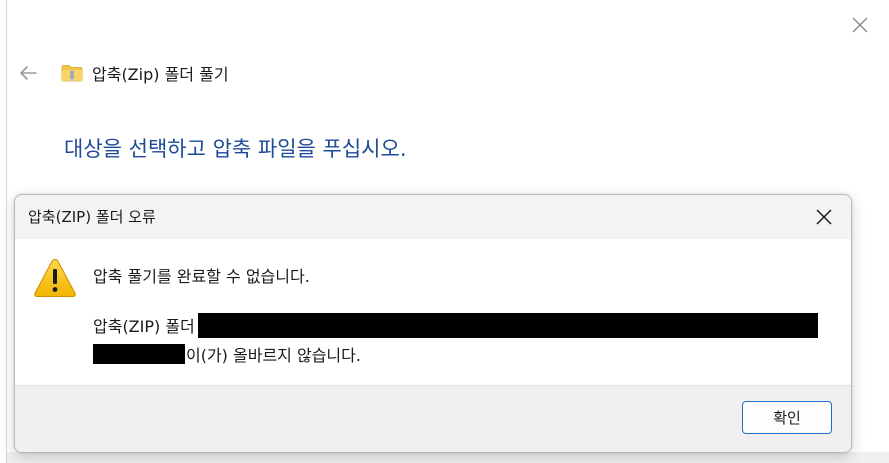  I want to click on wizard-footer-strip, so click(448, 457).